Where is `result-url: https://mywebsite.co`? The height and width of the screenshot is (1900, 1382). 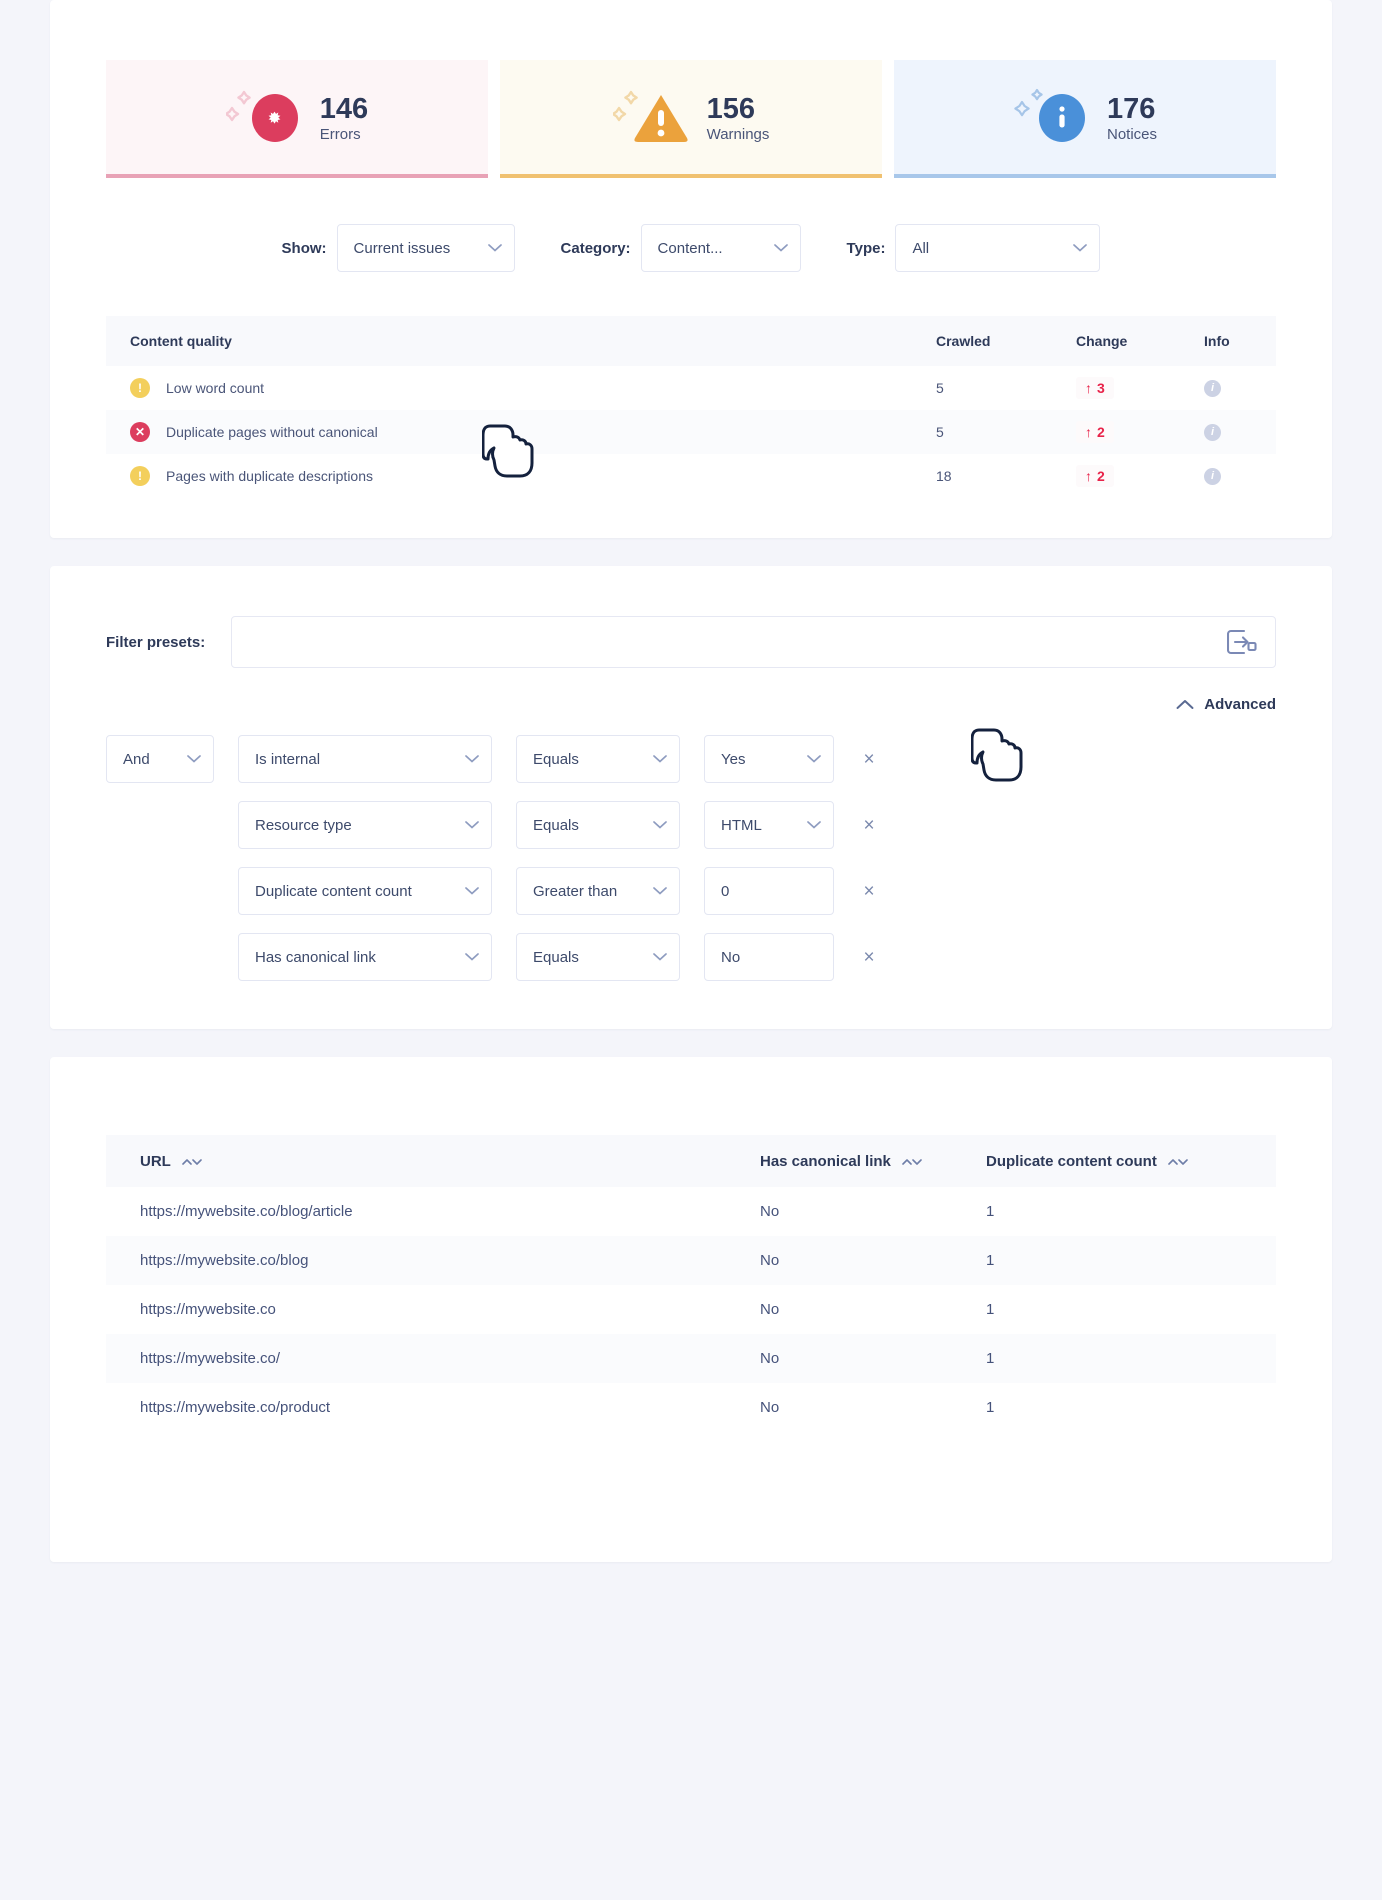 result-url: https://mywebsite.co is located at coordinates (433, 1309).